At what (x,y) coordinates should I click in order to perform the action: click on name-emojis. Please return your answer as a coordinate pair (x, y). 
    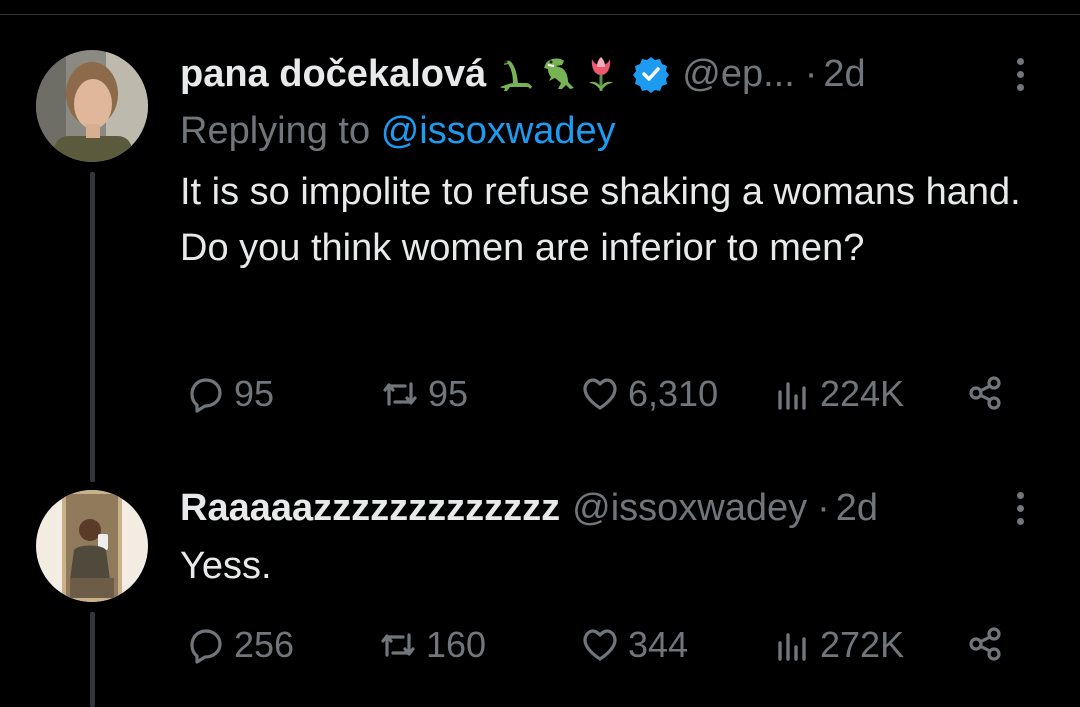
    Looking at the image, I should click on (559, 74).